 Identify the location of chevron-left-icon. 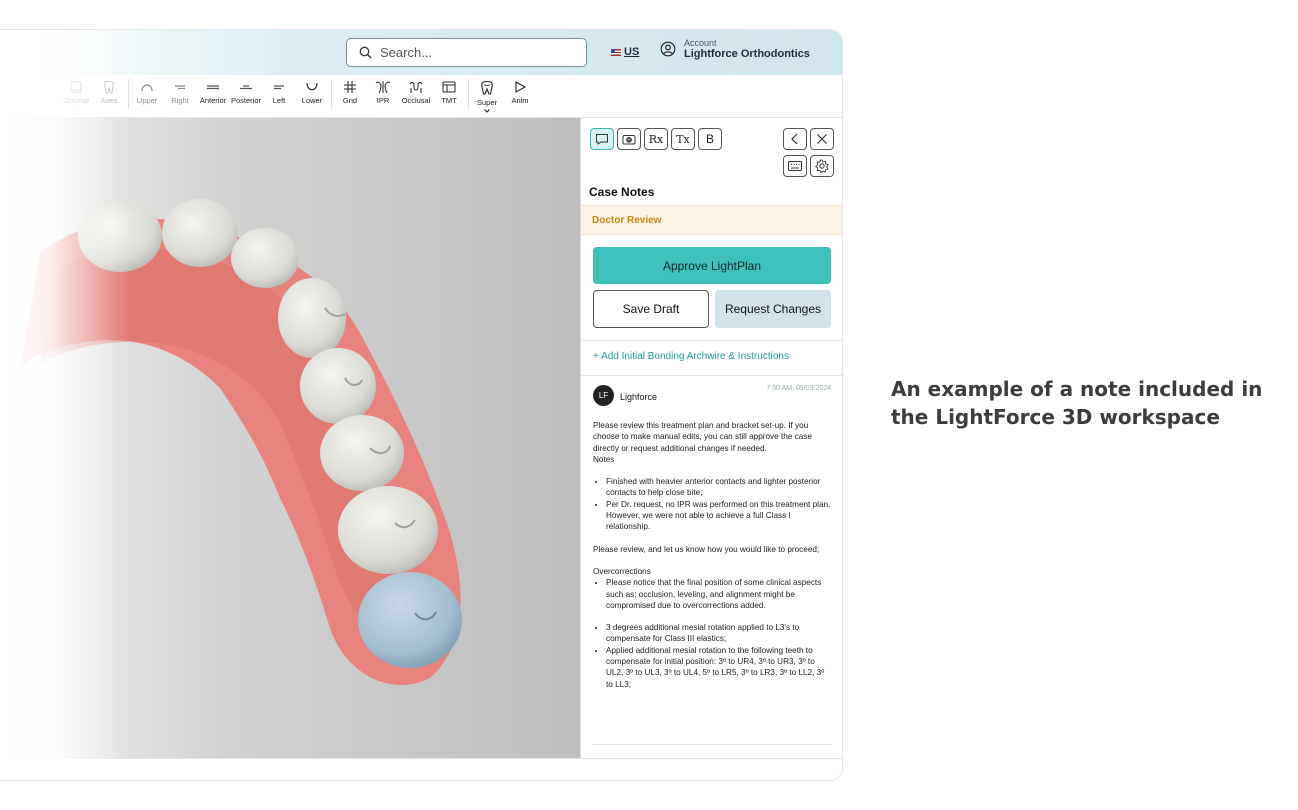
(794, 139).